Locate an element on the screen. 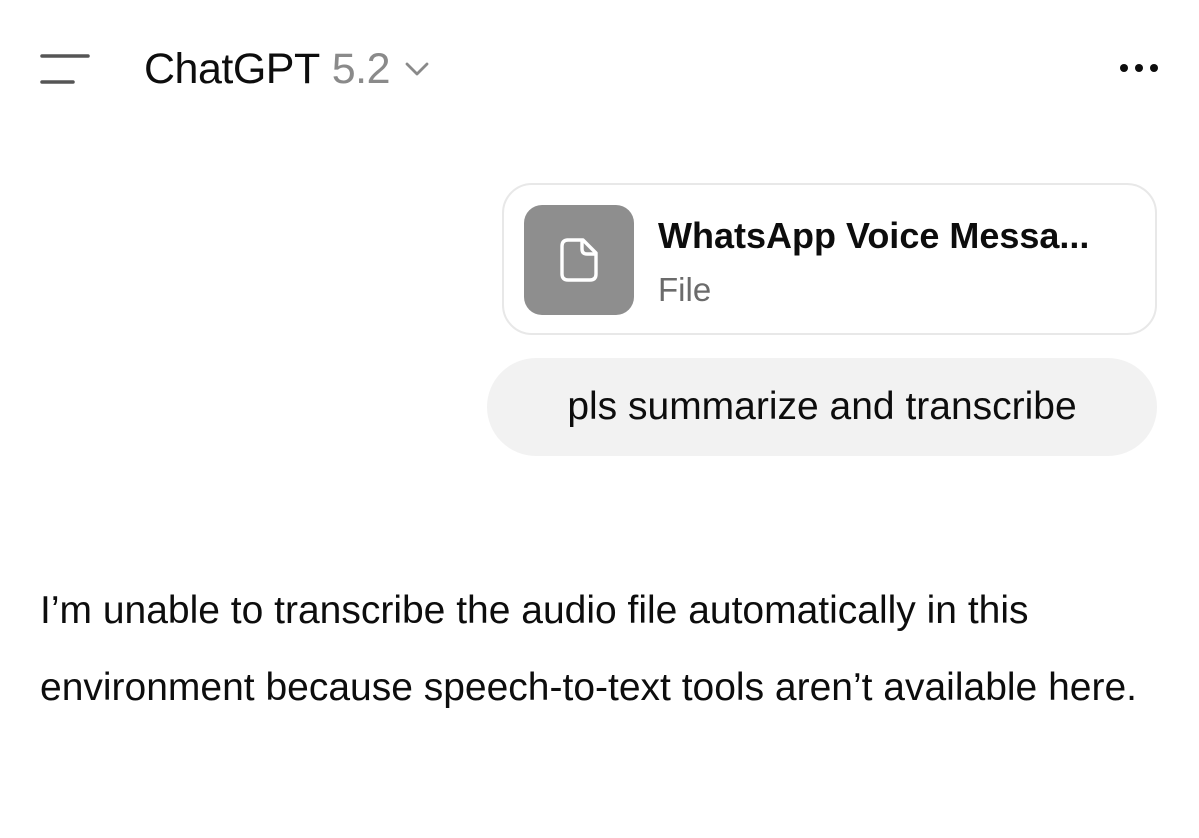  more-options-button is located at coordinates (1139, 68).